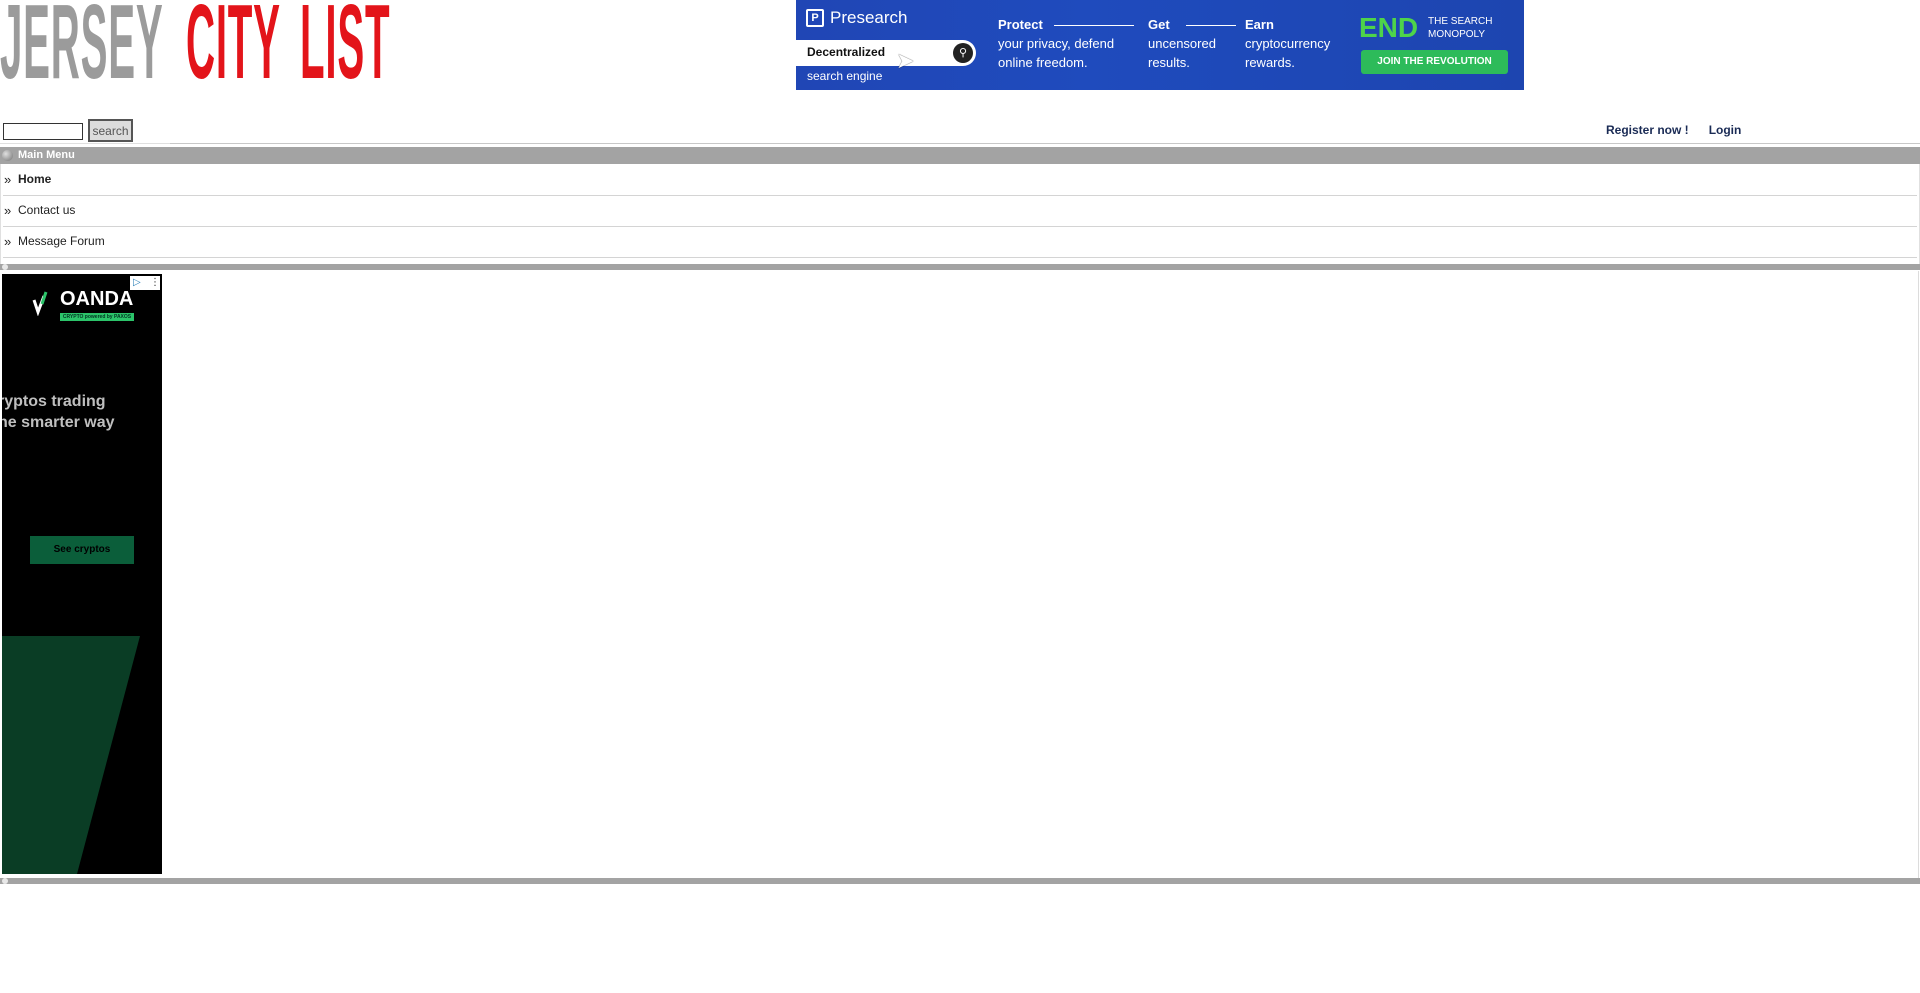 This screenshot has height=993, width=1920. Describe the element at coordinates (35, 179) in the screenshot. I see `menu-item-label: Home` at that location.